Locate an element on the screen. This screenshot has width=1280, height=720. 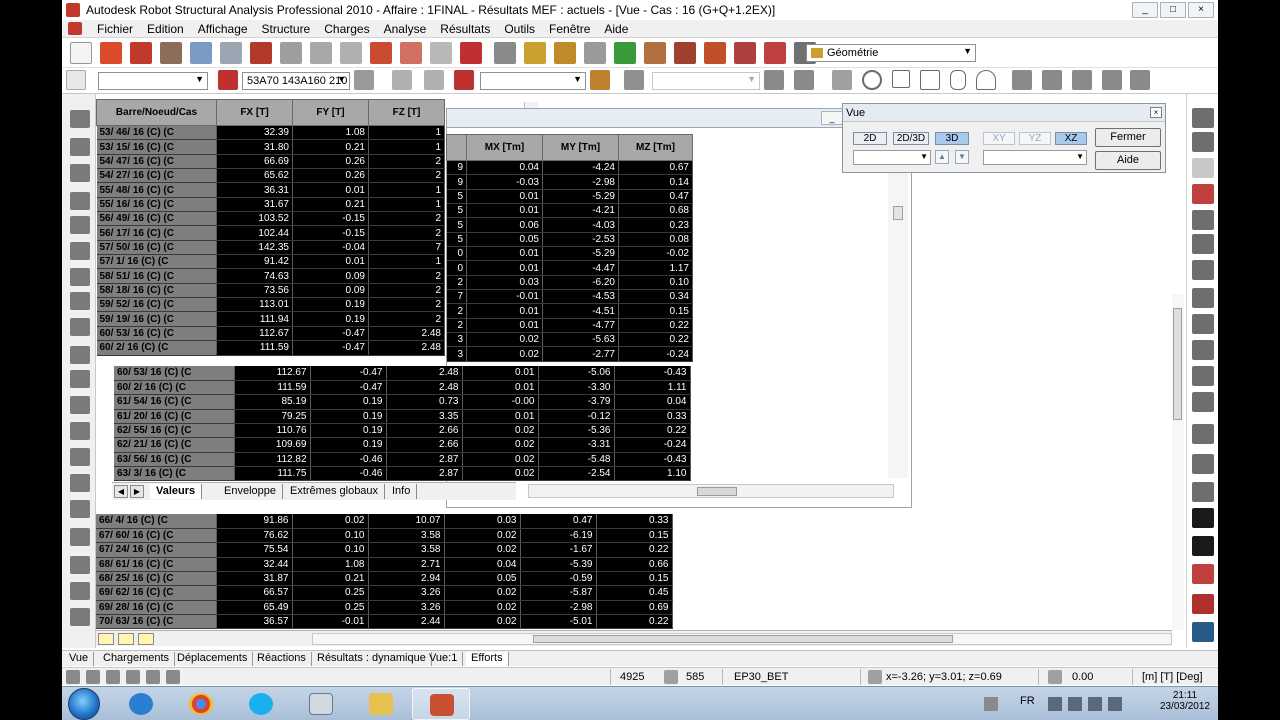
tools-icon is located at coordinates (775, 53).